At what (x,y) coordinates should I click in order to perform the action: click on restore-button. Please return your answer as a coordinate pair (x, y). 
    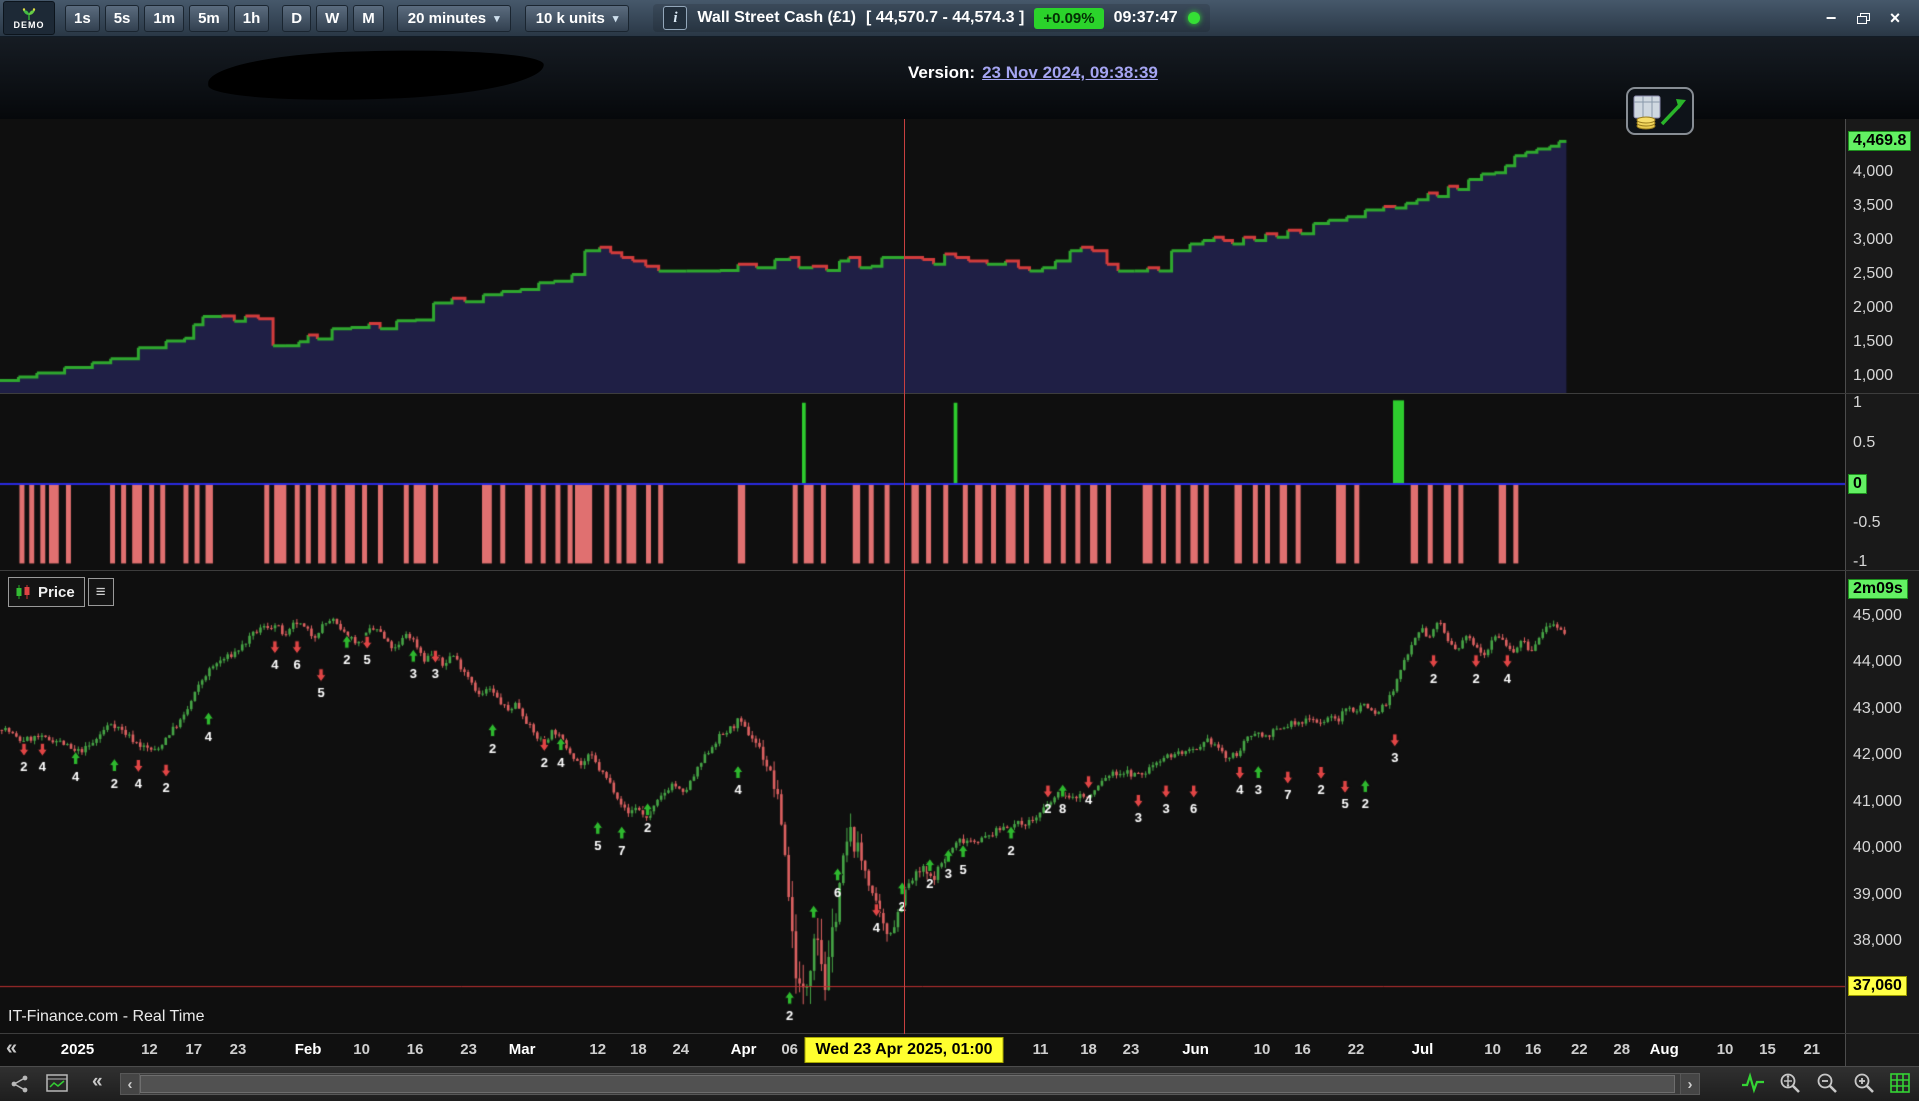
    Looking at the image, I should click on (1863, 18).